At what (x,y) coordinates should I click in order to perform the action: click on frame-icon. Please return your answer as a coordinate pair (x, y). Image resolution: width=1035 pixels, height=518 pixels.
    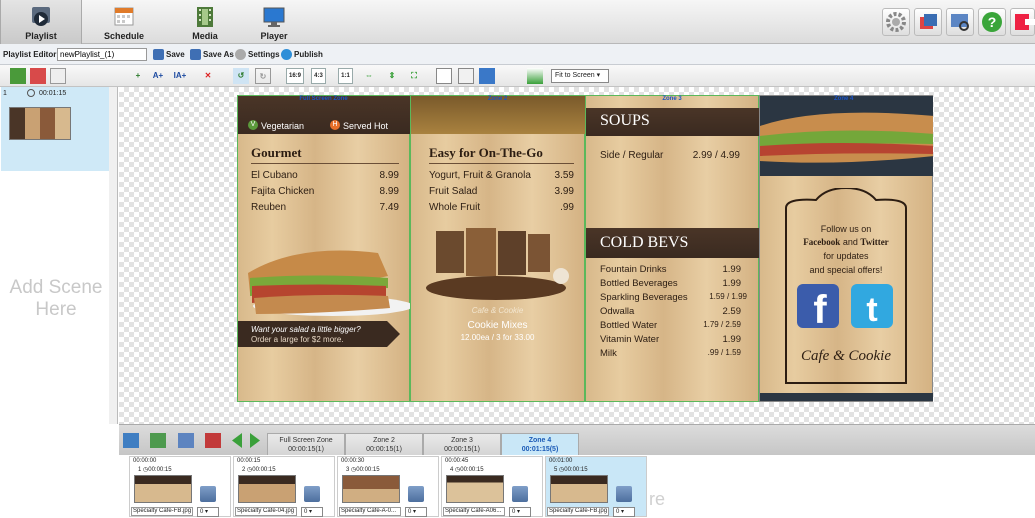
    Looking at the image, I should click on (444, 76).